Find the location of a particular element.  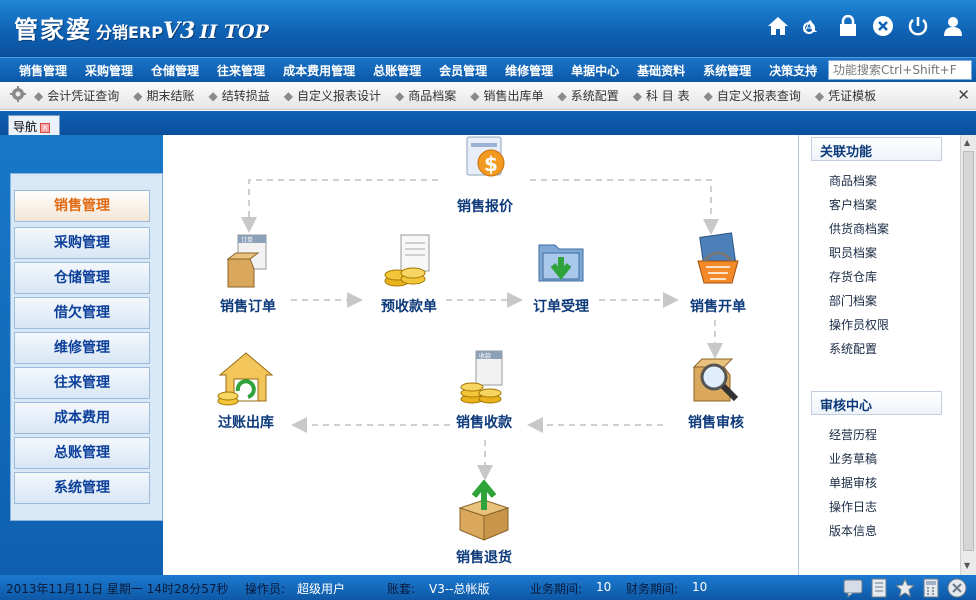

link-version-info: 版本信息 is located at coordinates (853, 530).